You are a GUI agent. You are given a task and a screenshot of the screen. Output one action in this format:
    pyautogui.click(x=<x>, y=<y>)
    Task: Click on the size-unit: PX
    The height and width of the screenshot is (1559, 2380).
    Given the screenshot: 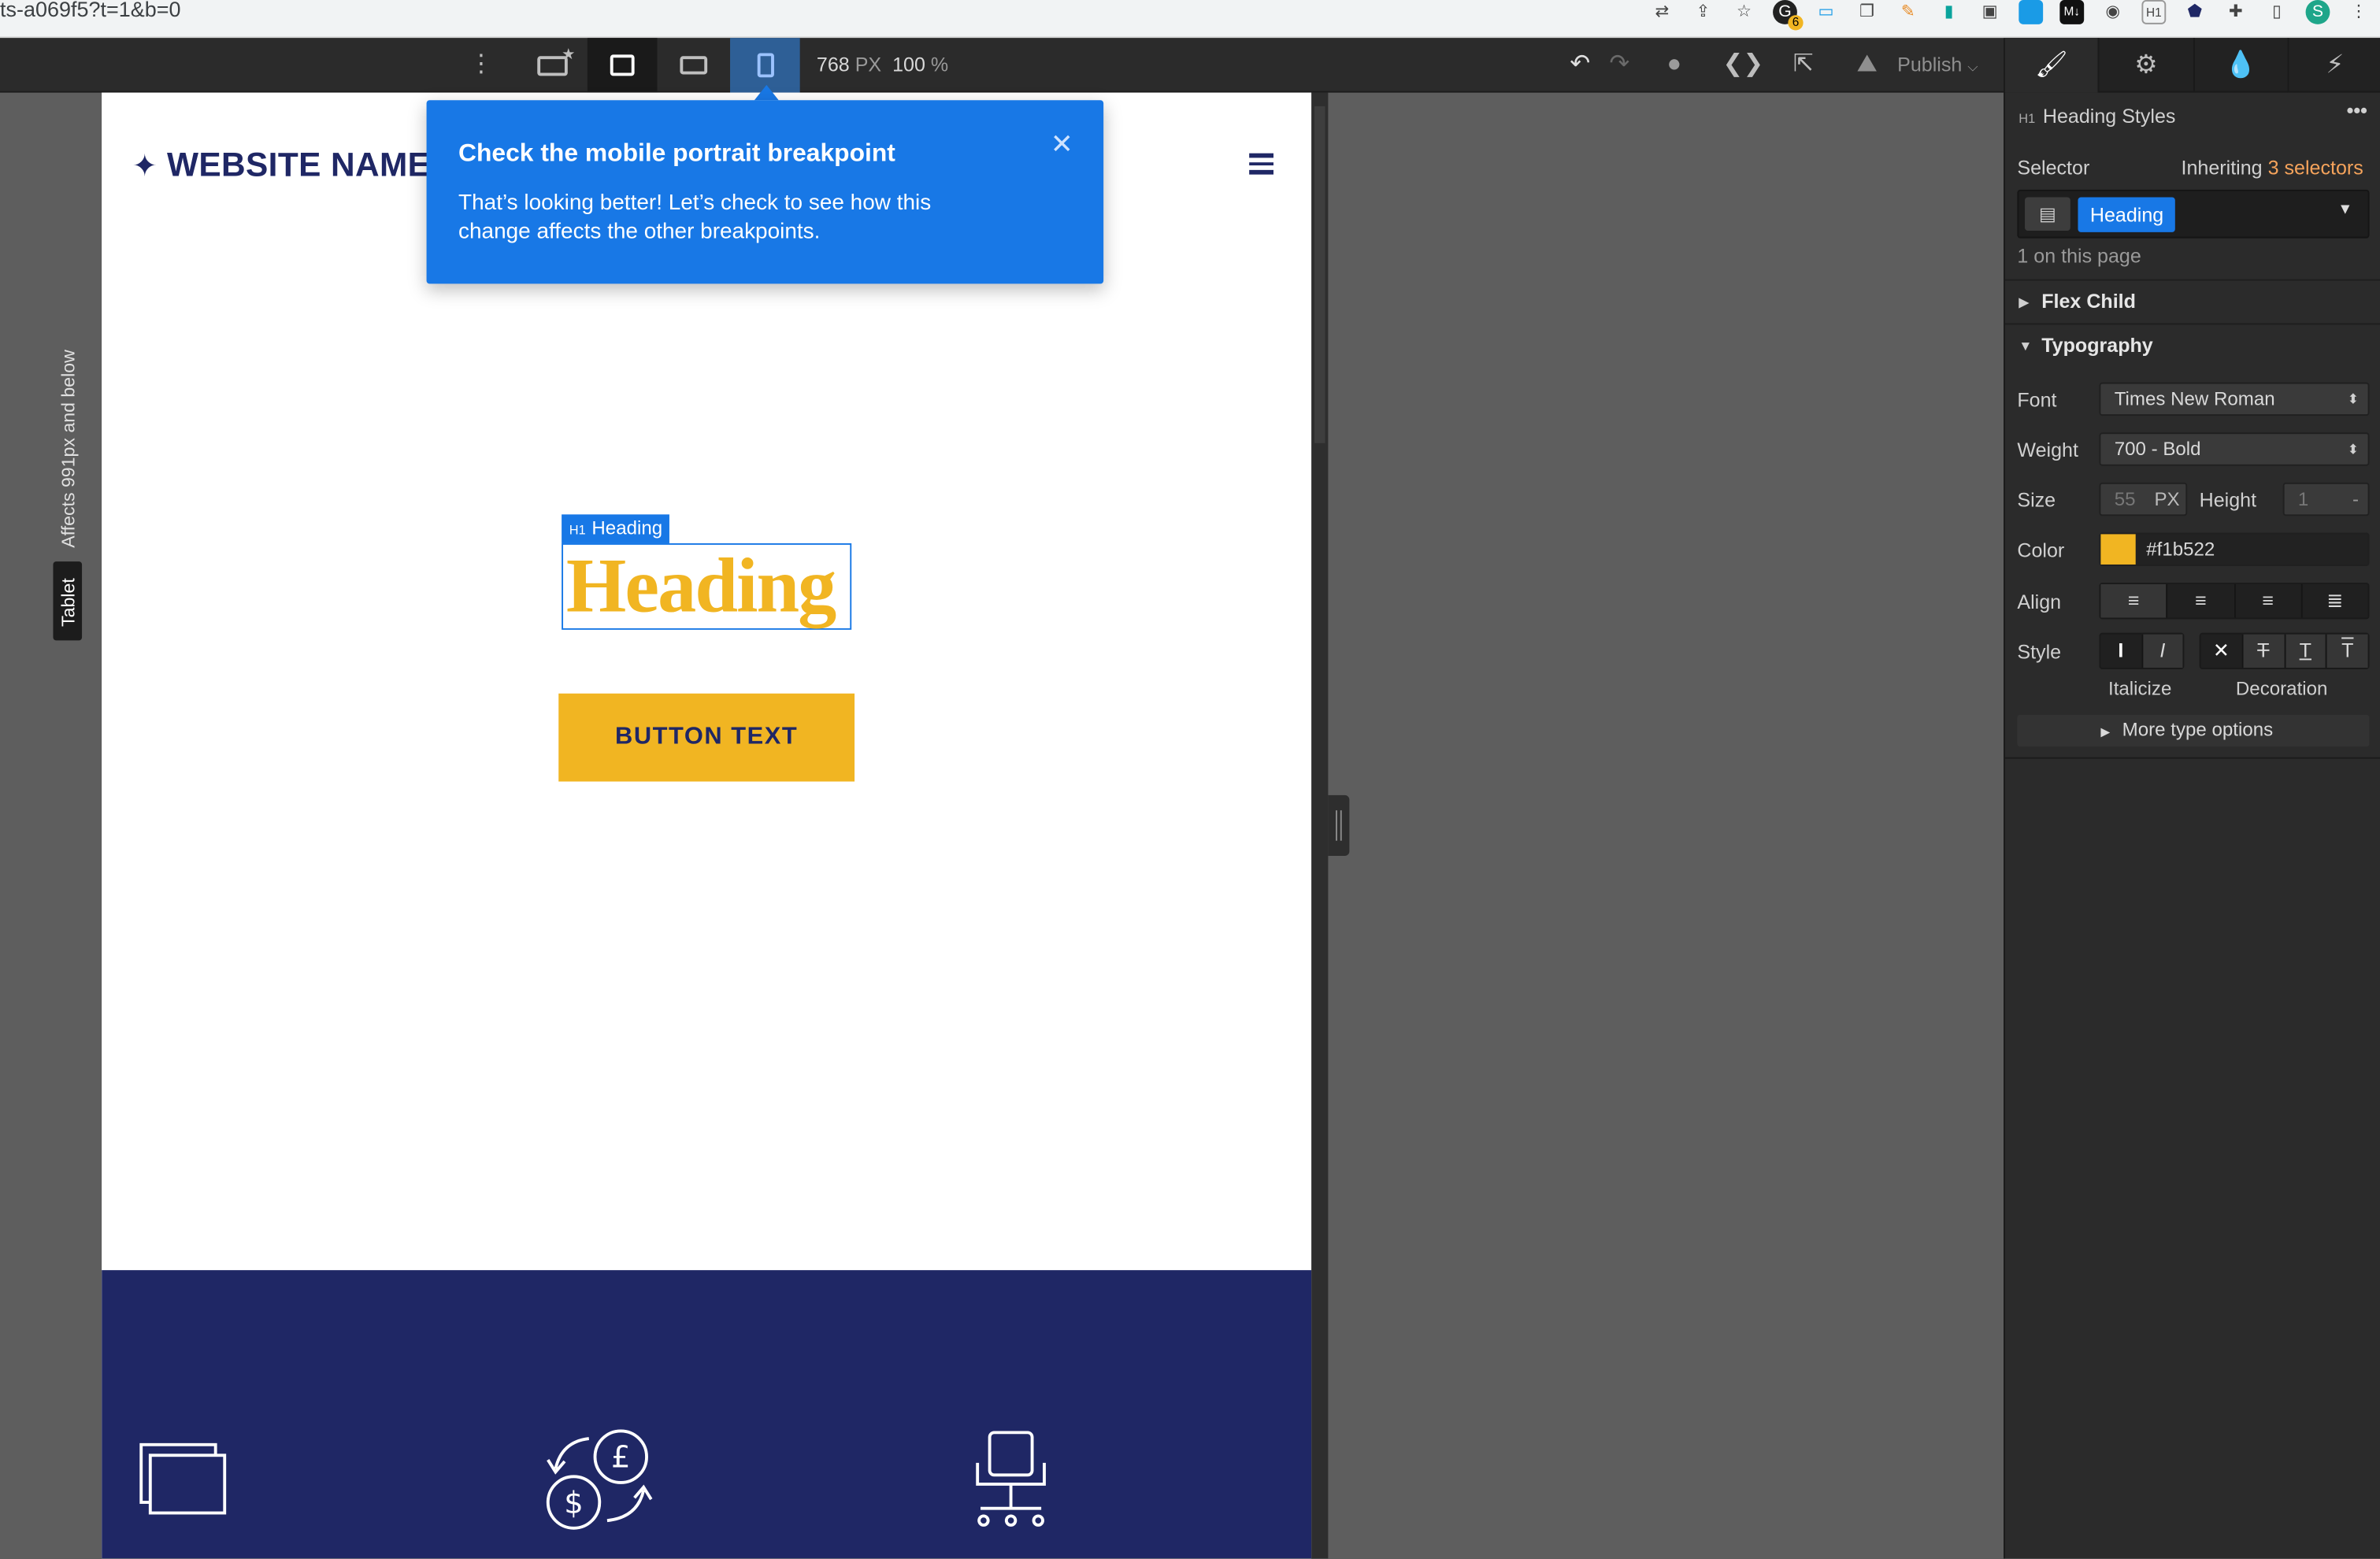 What is the action you would take?
    pyautogui.click(x=2166, y=499)
    